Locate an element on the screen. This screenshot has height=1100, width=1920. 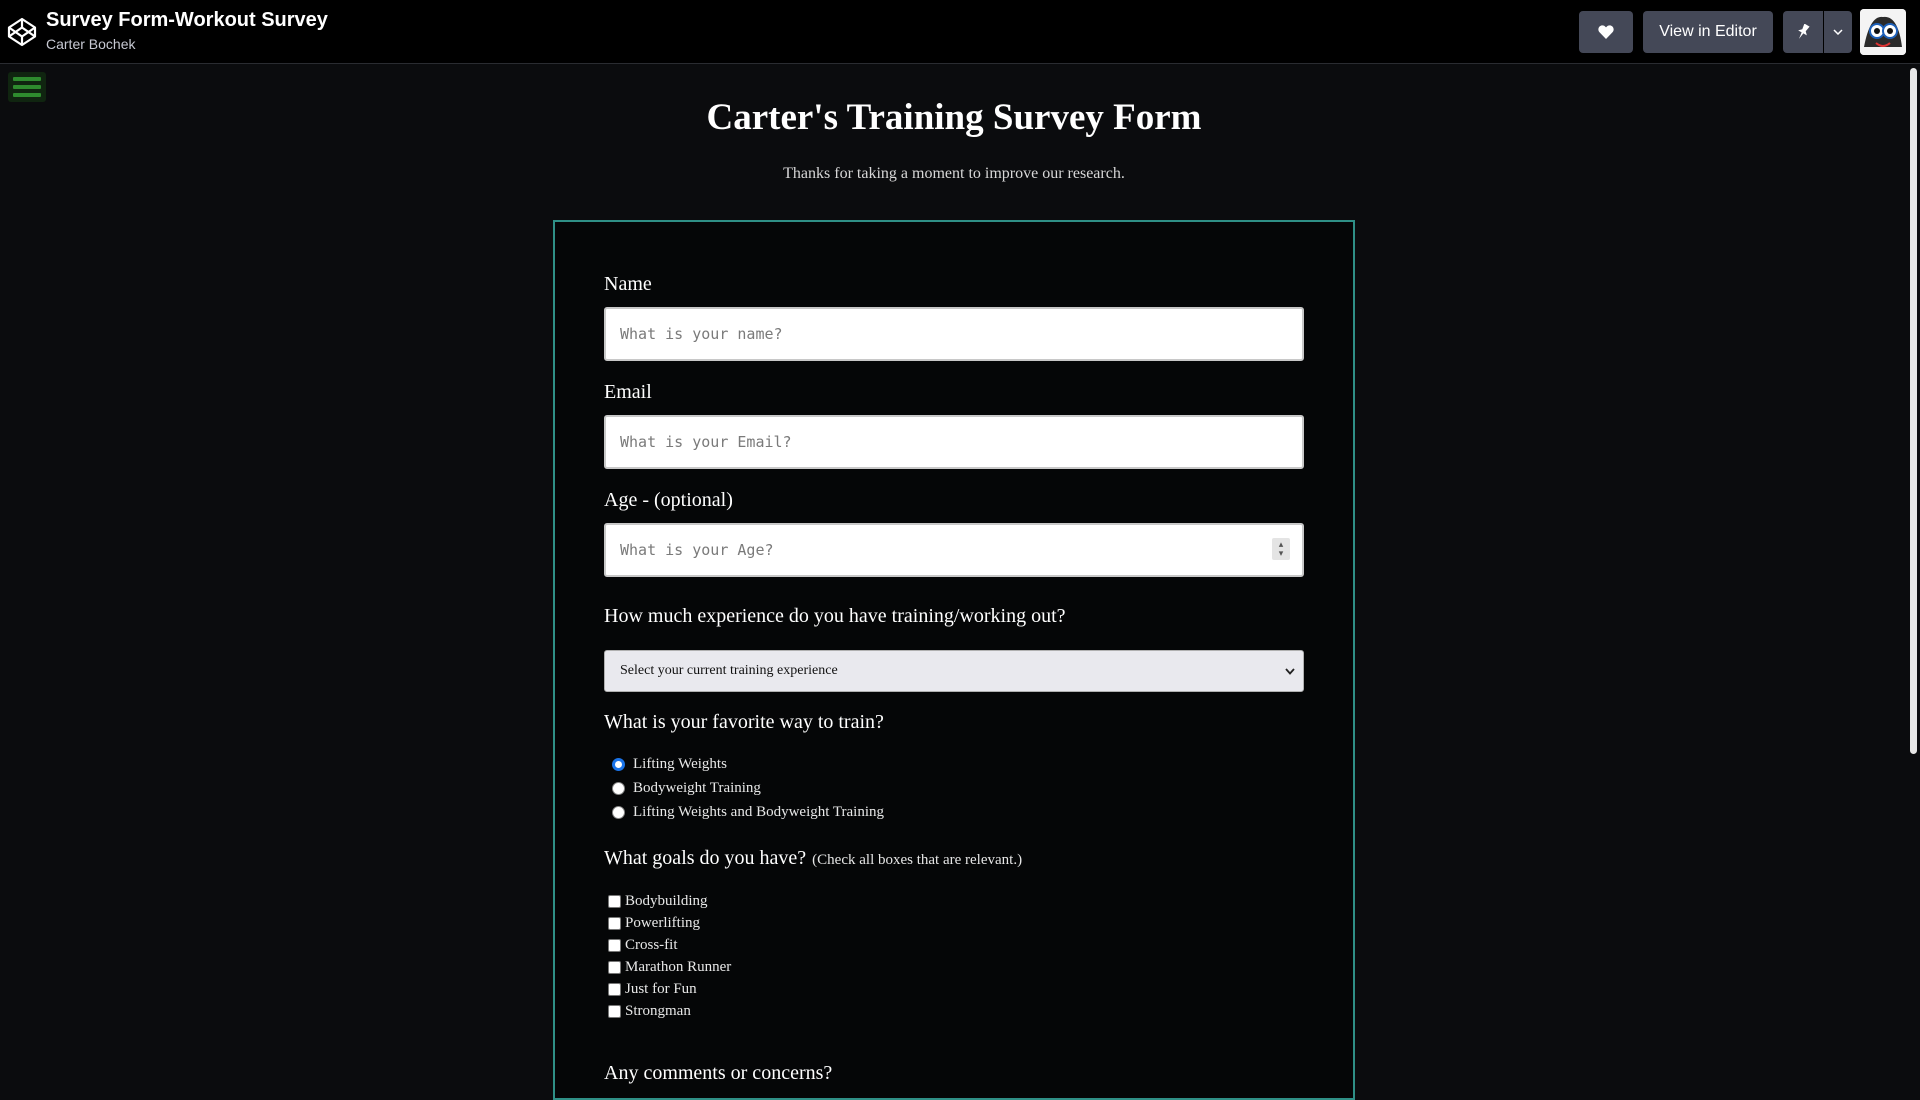
radio-label: Lifting Weights is located at coordinates (680, 764).